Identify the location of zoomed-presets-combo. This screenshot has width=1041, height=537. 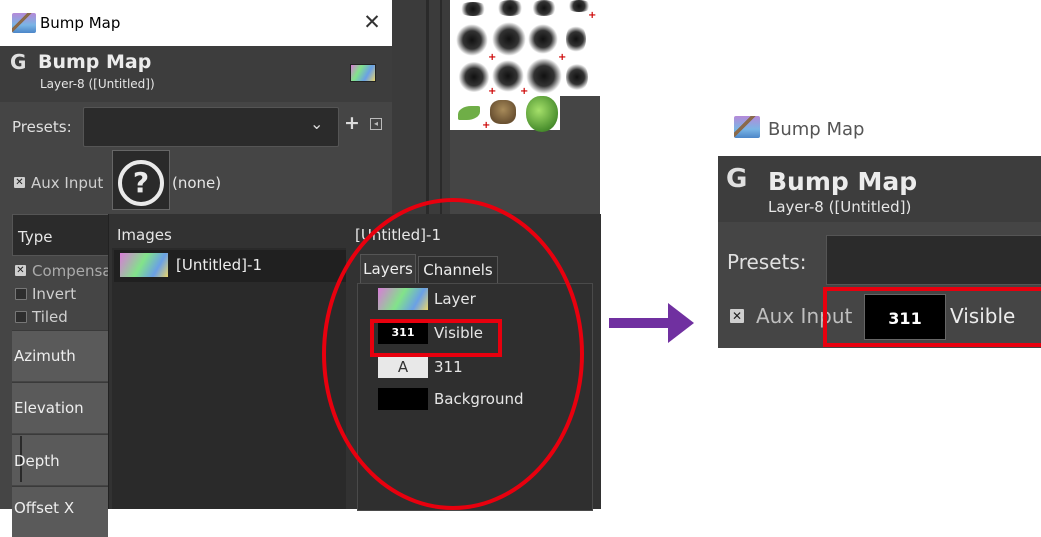
(933, 260).